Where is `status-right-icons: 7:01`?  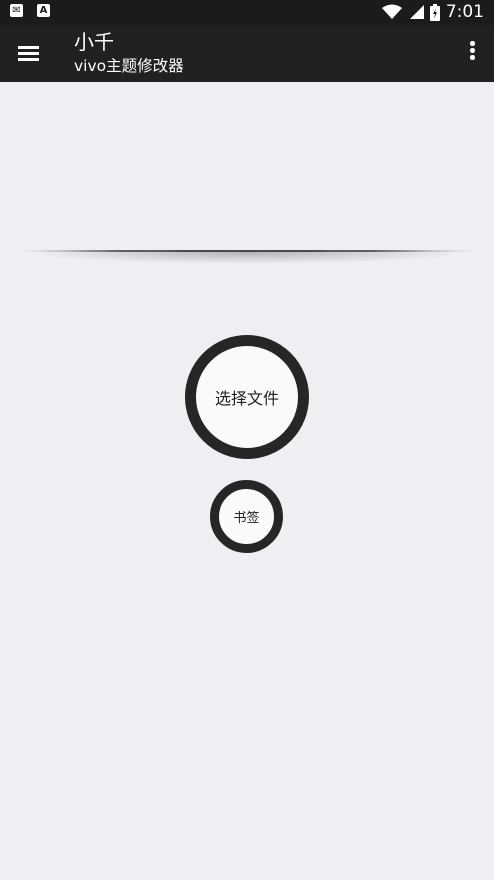
status-right-icons: 7:01 is located at coordinates (432, 12).